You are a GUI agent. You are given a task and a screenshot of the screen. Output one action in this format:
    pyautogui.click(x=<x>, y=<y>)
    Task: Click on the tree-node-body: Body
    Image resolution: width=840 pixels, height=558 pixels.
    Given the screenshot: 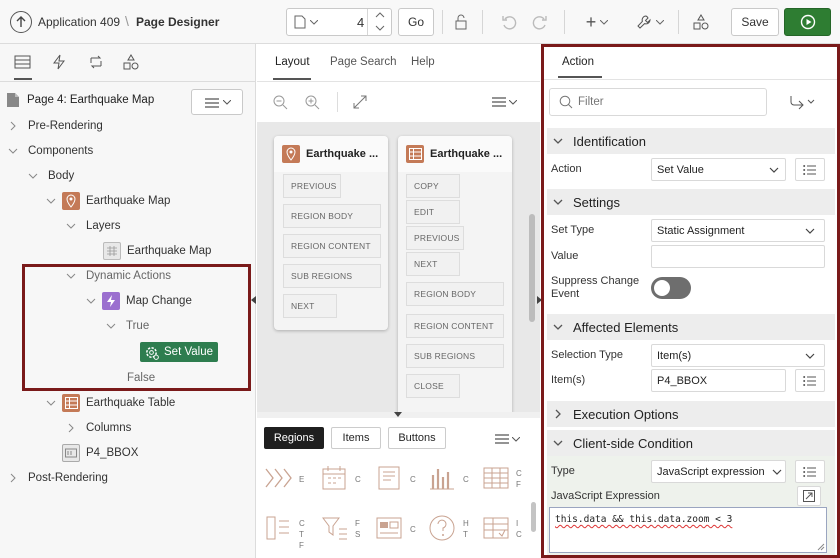 What is the action you would take?
    pyautogui.click(x=51, y=176)
    